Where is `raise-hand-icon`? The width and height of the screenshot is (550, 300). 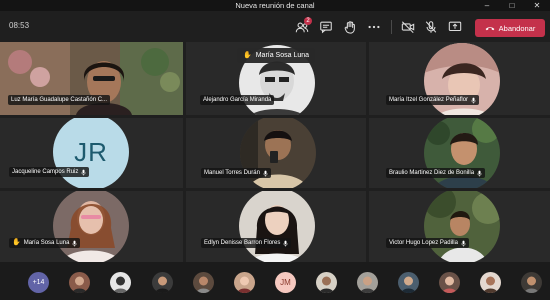 raise-hand-icon is located at coordinates (349, 27).